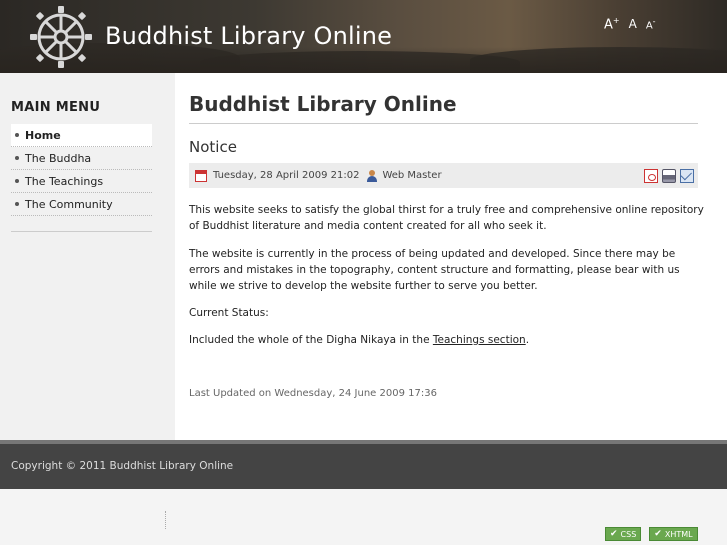  Describe the element at coordinates (616, 20) in the screenshot. I see `plus-sign: +` at that location.